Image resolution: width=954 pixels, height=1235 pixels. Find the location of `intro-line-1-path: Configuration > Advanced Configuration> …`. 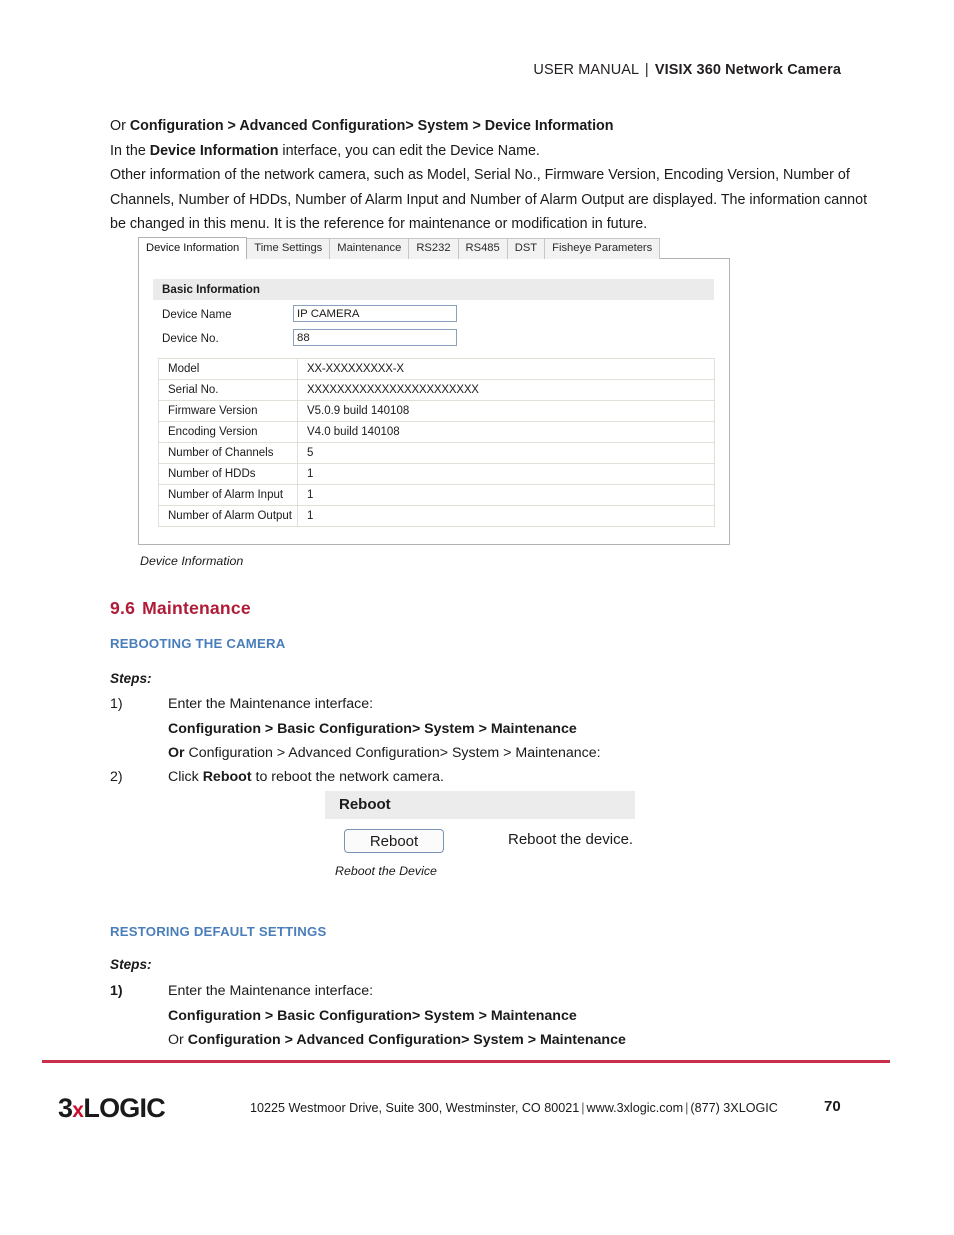

intro-line-1-path: Configuration > Advanced Configuration> … is located at coordinates (371, 126).